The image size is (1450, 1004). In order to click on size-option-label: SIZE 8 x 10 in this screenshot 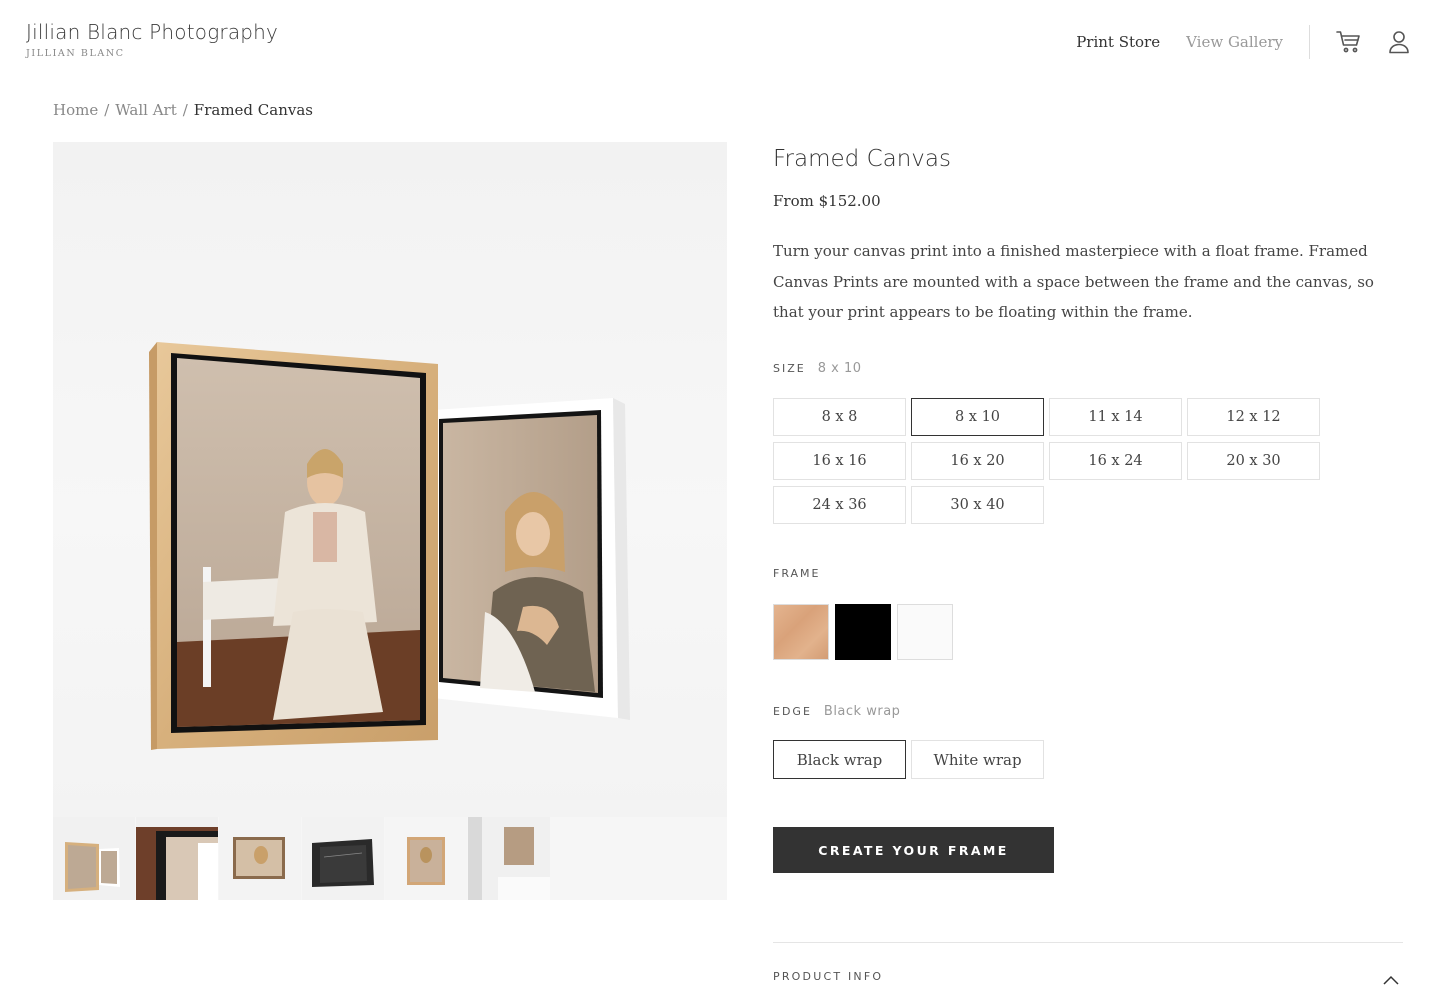, I will do `click(817, 368)`.